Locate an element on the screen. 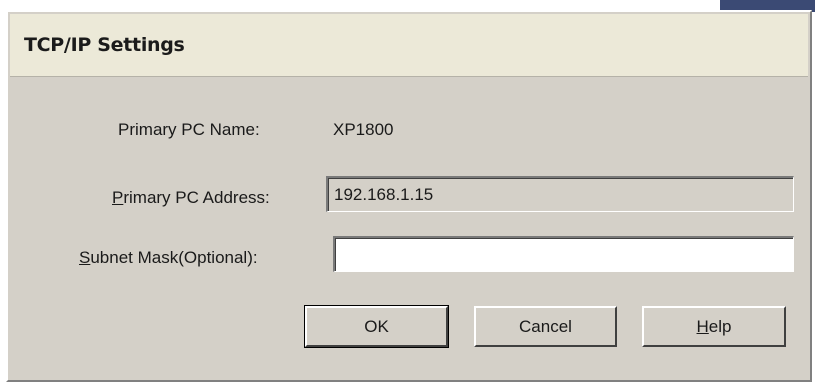 This screenshot has width=817, height=385. ok-button: OK is located at coordinates (376, 326).